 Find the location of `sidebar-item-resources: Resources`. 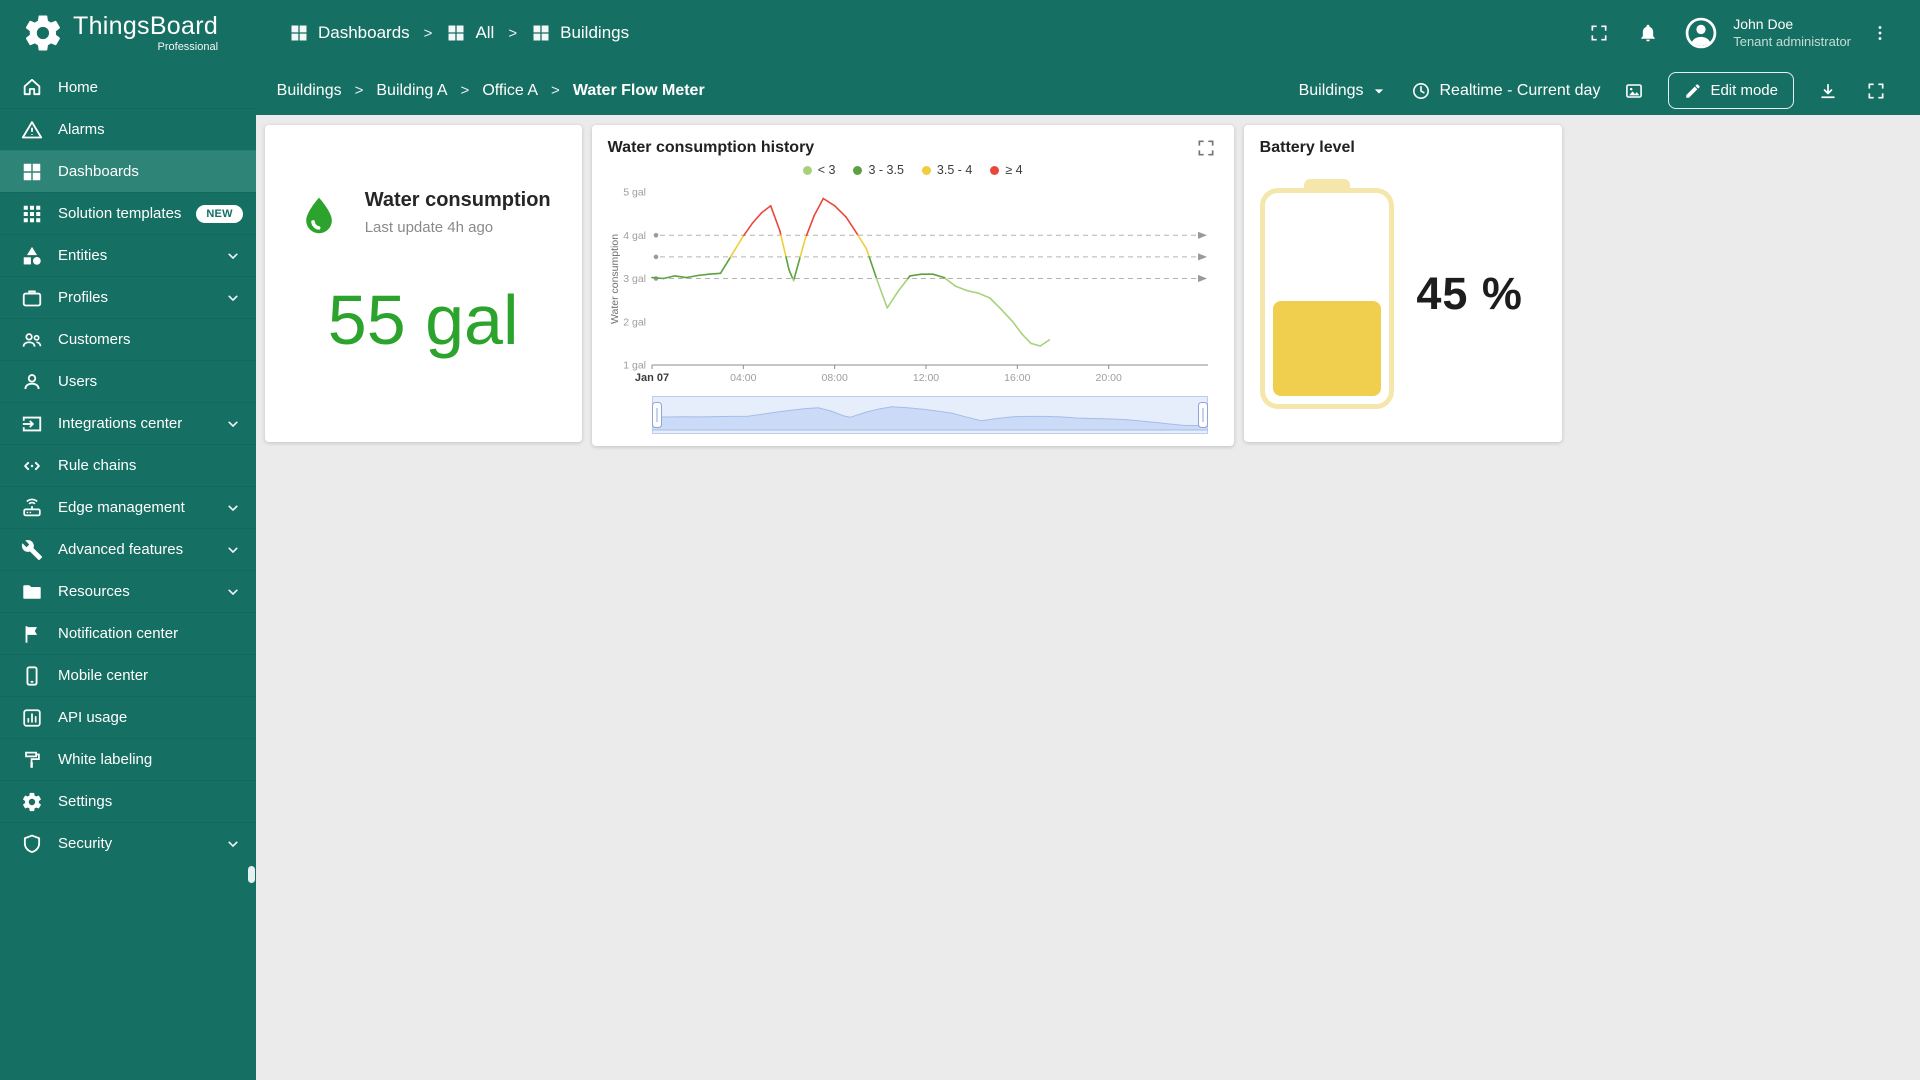

sidebar-item-resources: Resources is located at coordinates (128, 591).